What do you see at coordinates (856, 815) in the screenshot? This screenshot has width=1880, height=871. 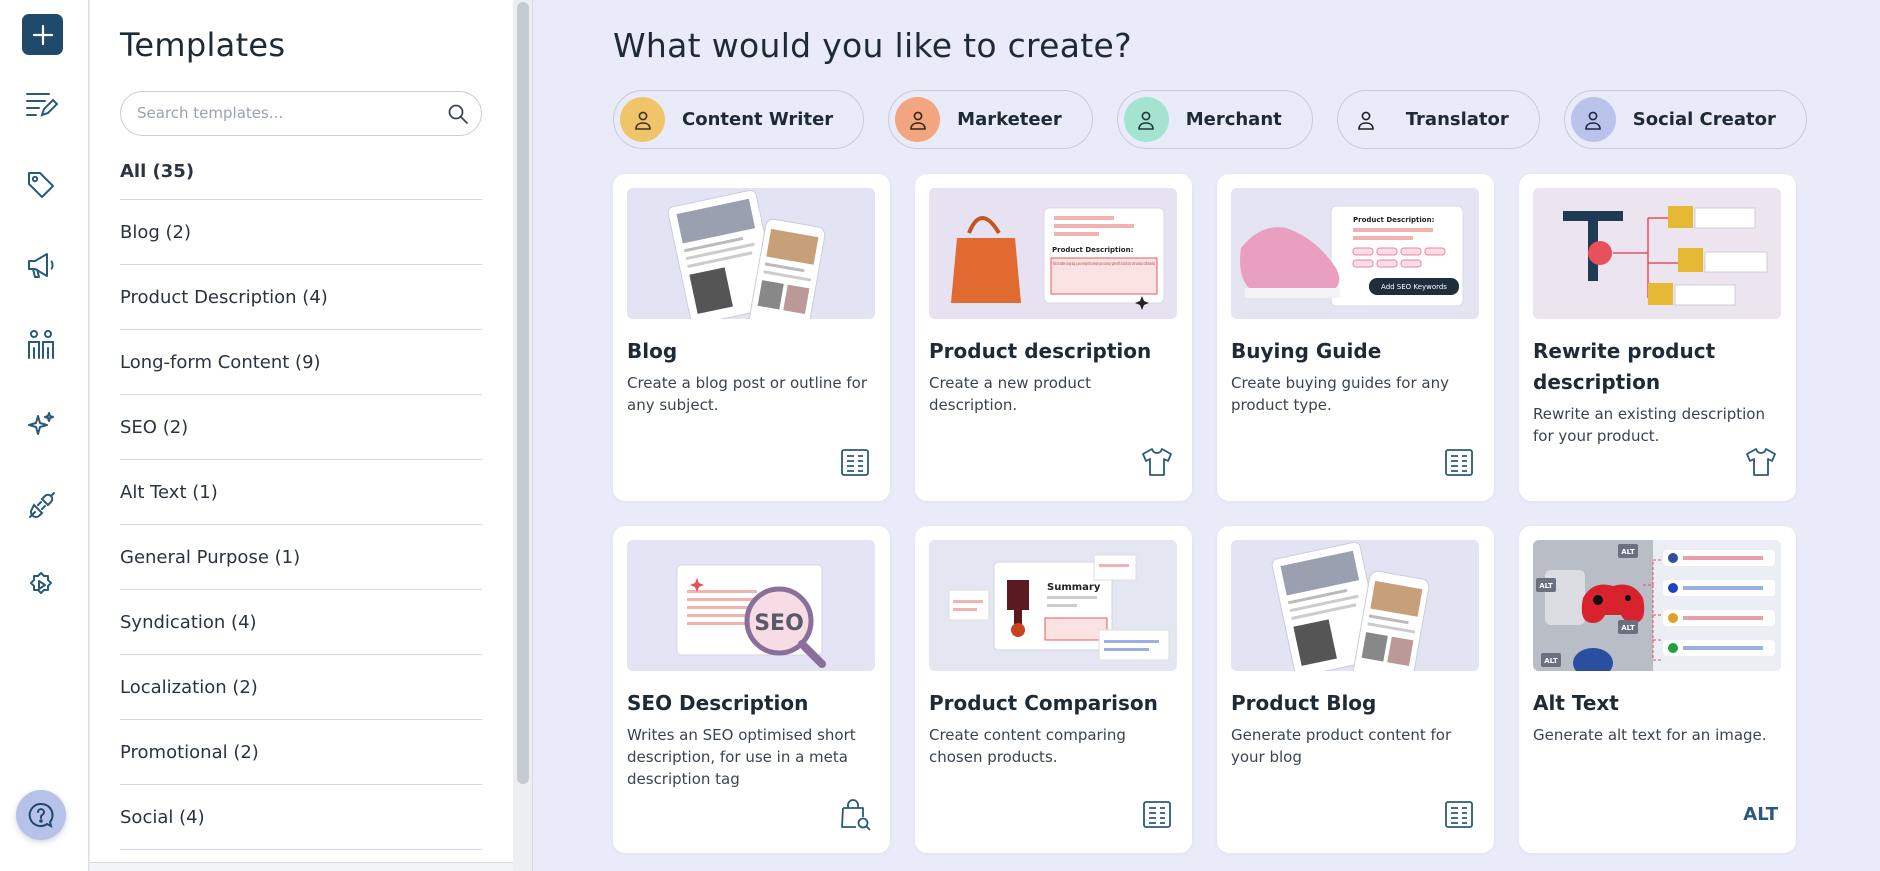 I see `shopping-bag-search-icon` at bounding box center [856, 815].